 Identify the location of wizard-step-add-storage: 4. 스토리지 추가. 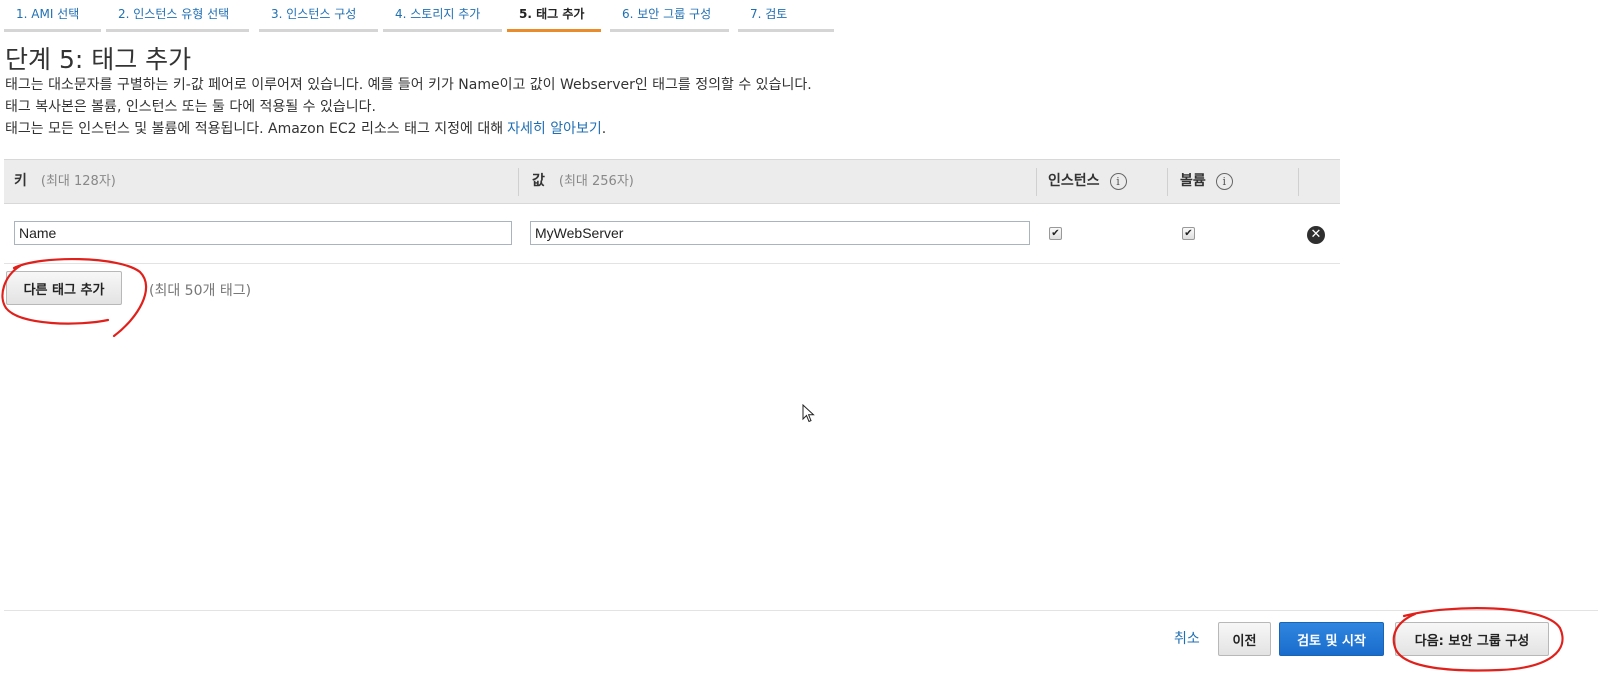
(442, 16).